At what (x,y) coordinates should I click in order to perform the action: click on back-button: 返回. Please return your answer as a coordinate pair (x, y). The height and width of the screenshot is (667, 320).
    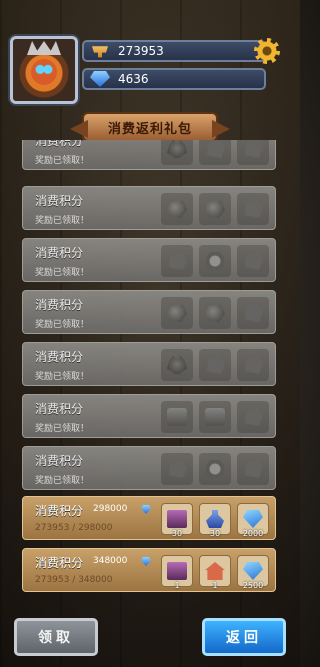
    Looking at the image, I should click on (244, 637).